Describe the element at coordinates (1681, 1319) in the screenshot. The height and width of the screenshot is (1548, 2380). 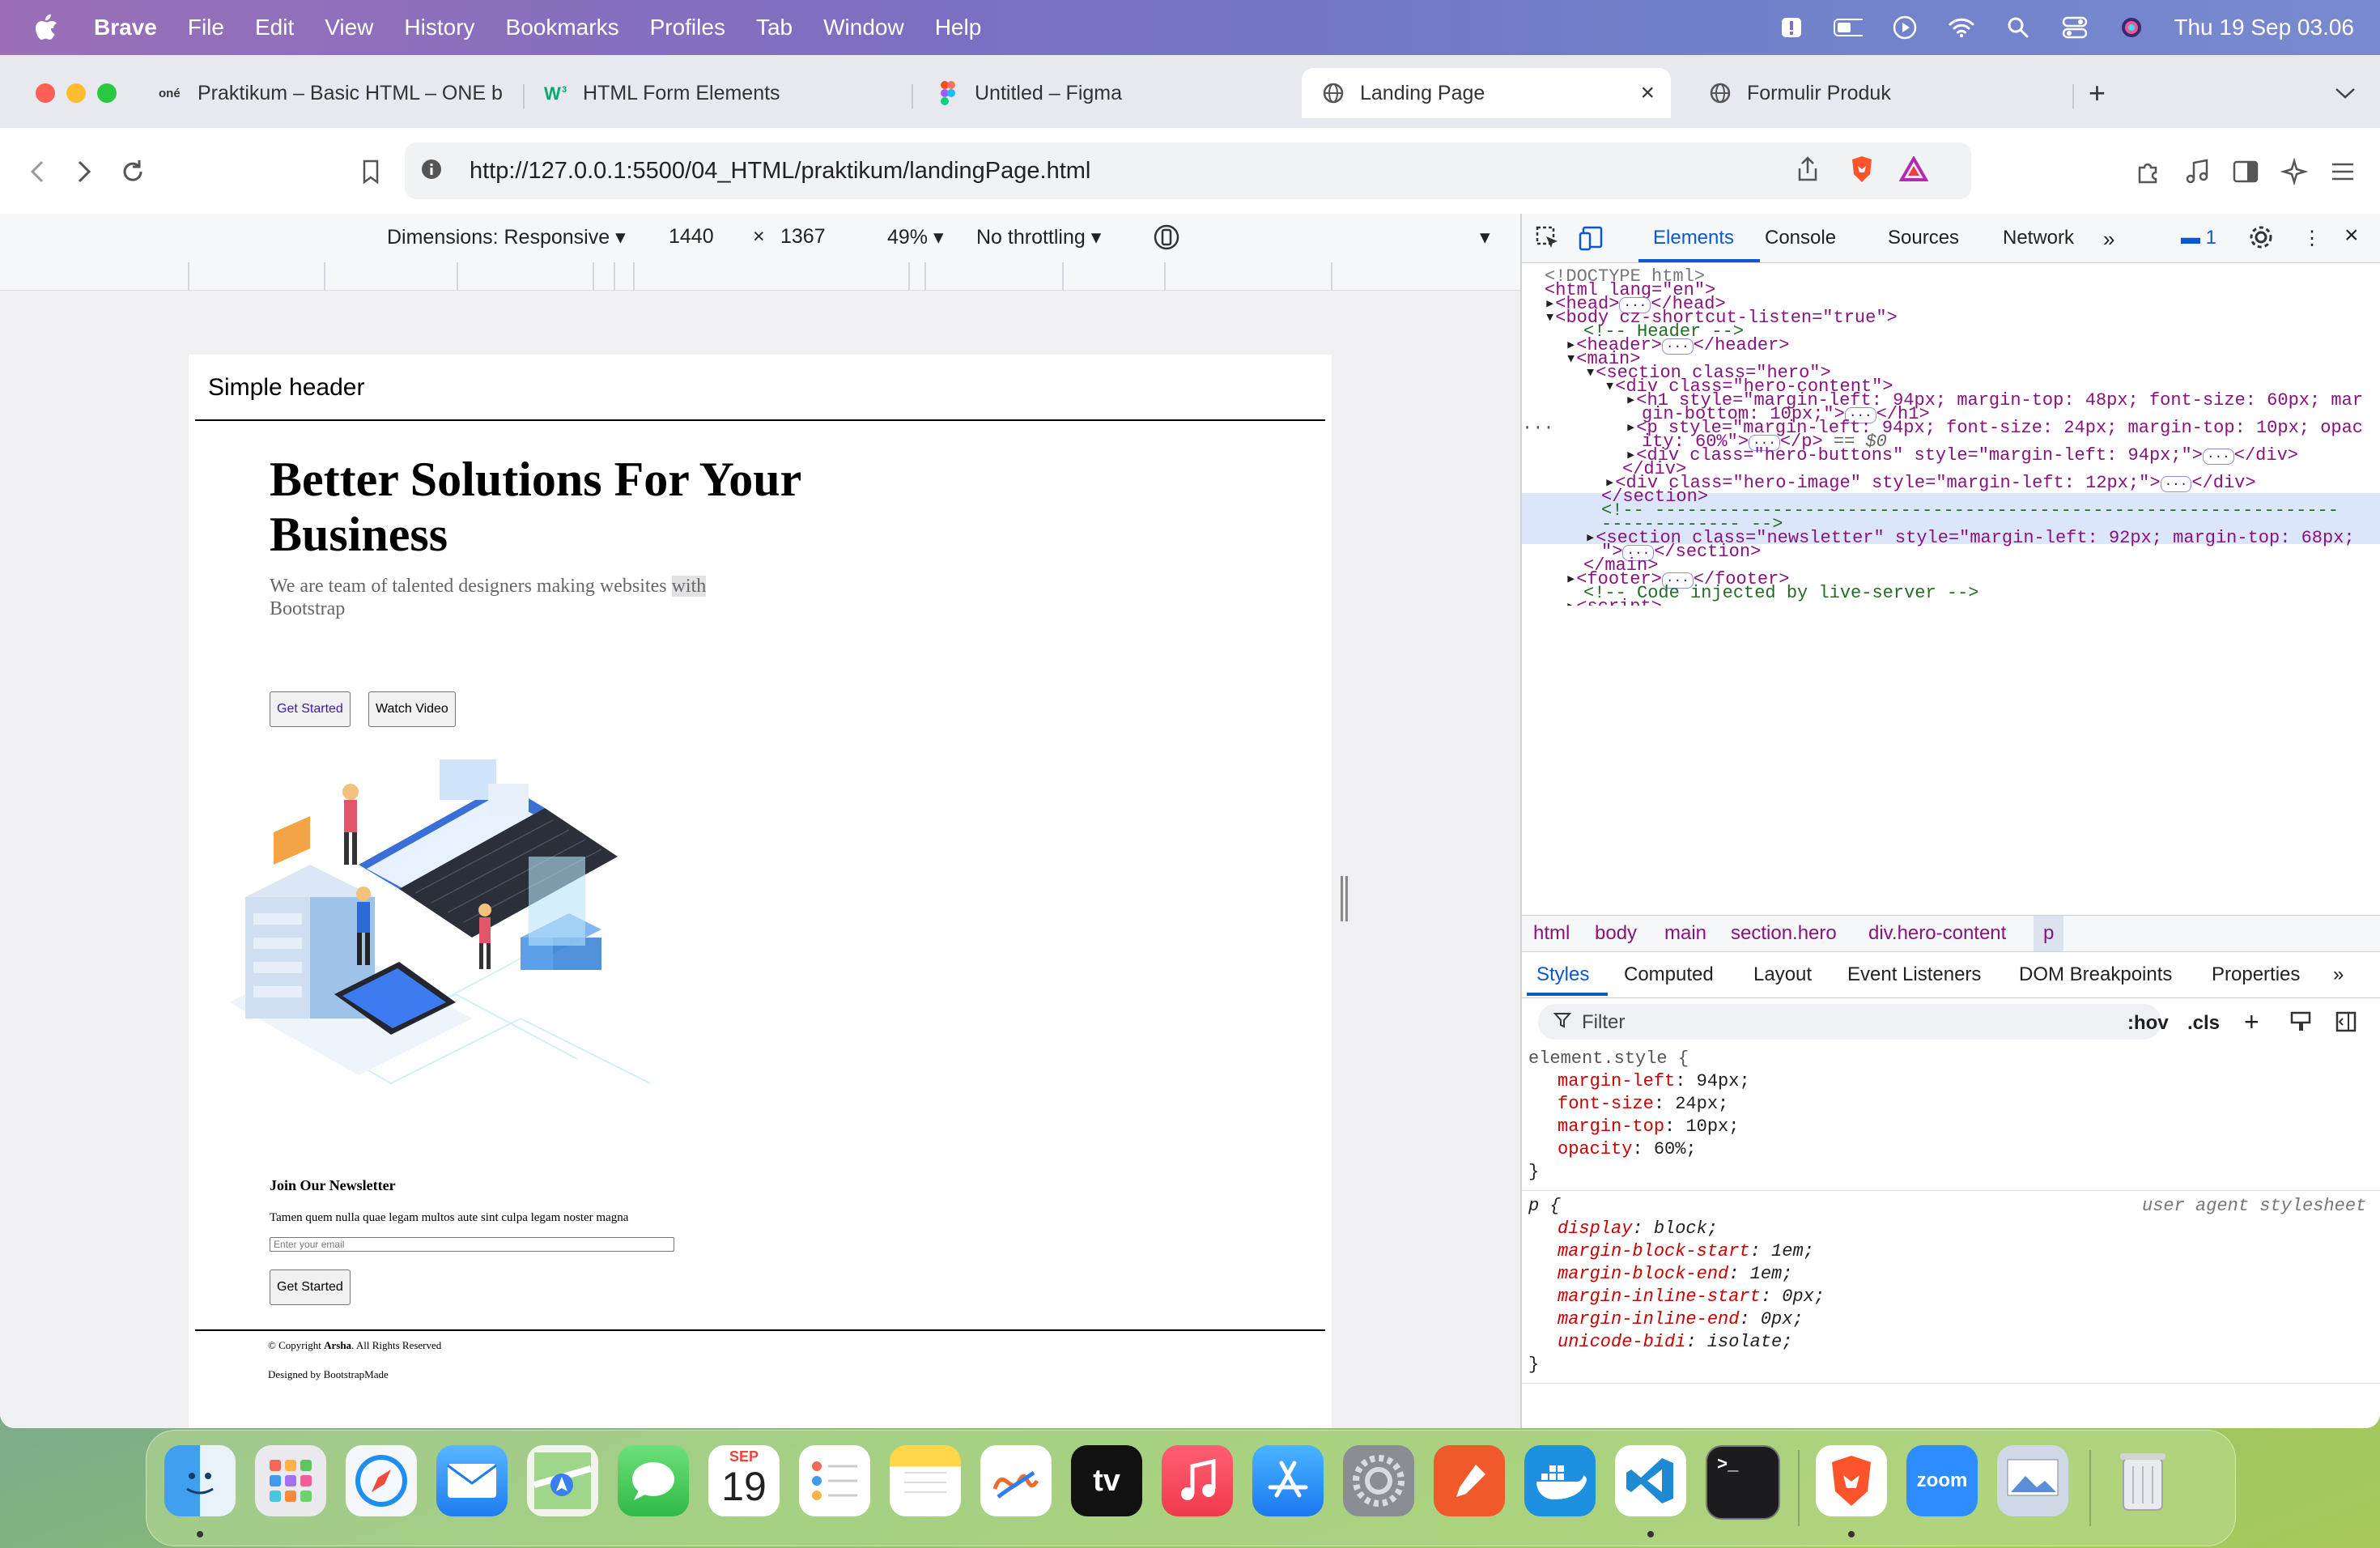
I see `style-declaration: margin-inline-end: 0px;` at that location.